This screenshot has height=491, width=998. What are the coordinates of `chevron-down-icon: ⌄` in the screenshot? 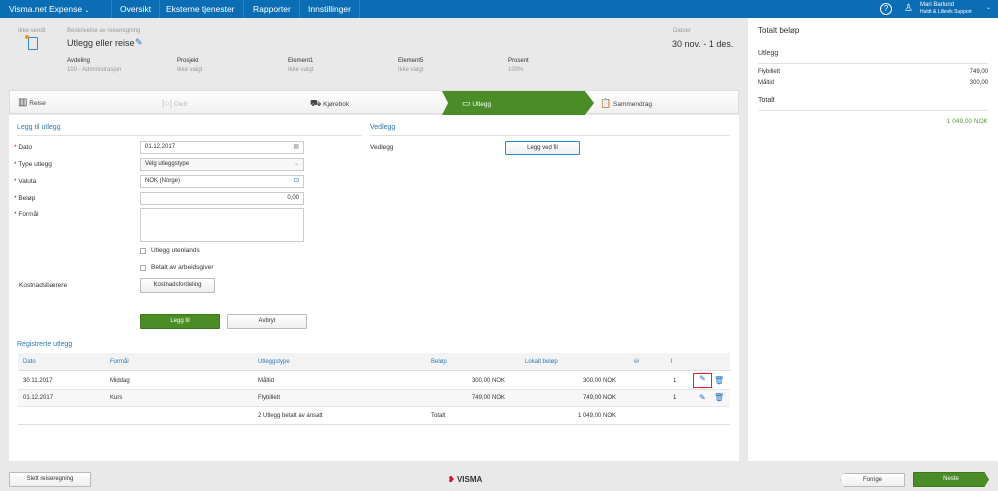 It's located at (988, 7).